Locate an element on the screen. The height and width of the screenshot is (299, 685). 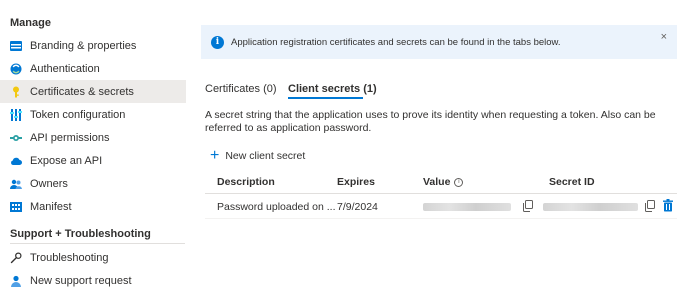
close-icon: × is located at coordinates (664, 37).